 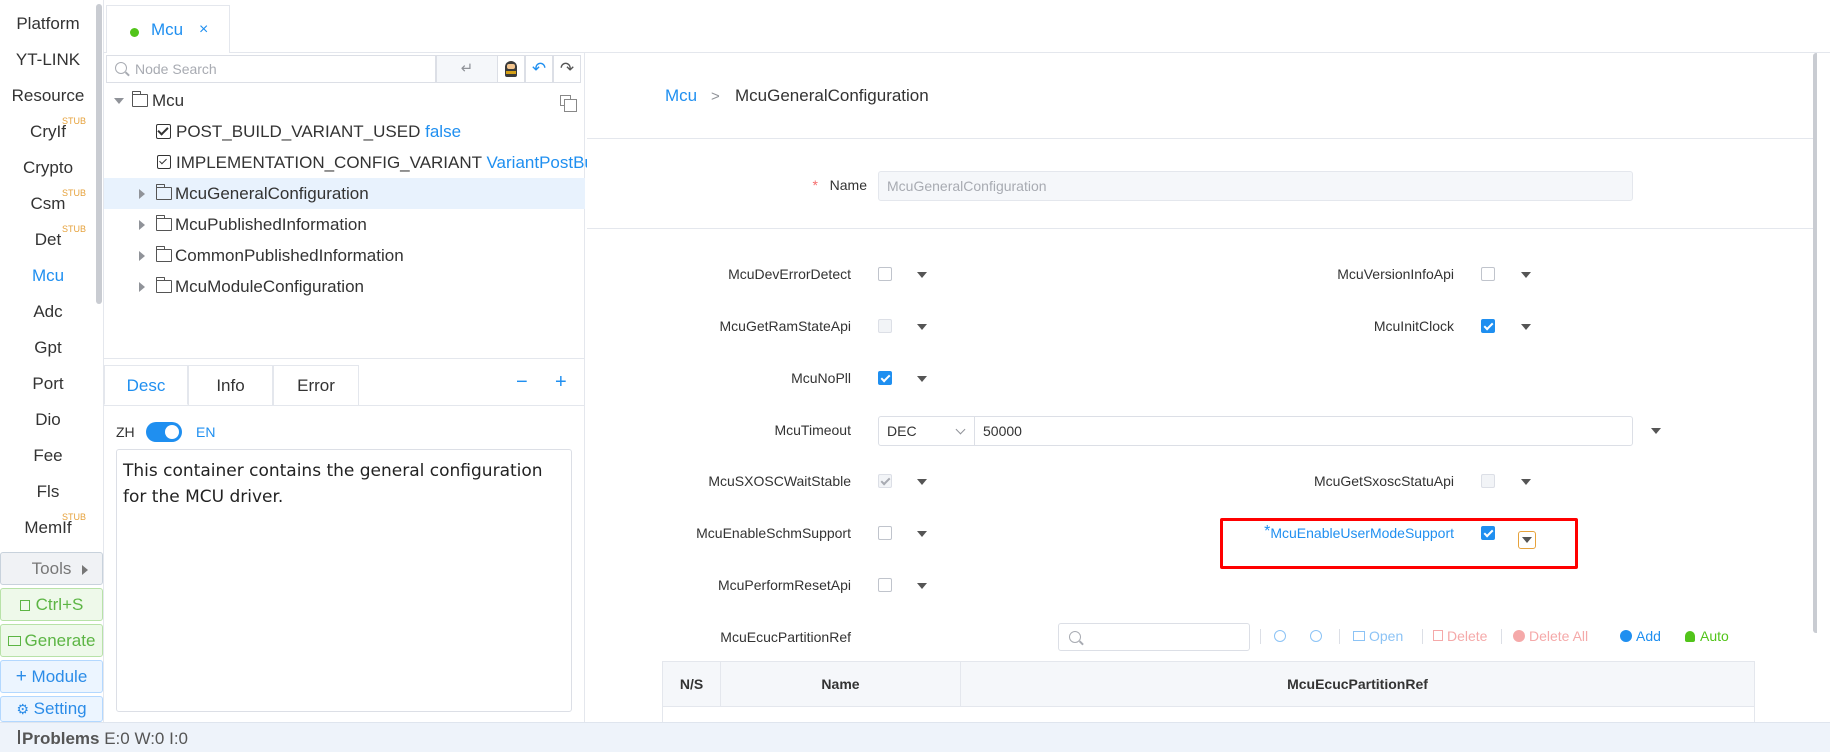 I want to click on sidebar-item-yt-link: YT-LINK, so click(x=48, y=60).